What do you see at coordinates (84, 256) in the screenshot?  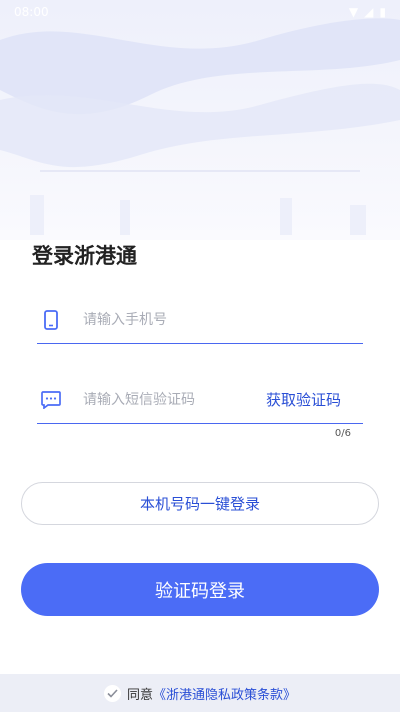 I see `page-title: 登录浙港通` at bounding box center [84, 256].